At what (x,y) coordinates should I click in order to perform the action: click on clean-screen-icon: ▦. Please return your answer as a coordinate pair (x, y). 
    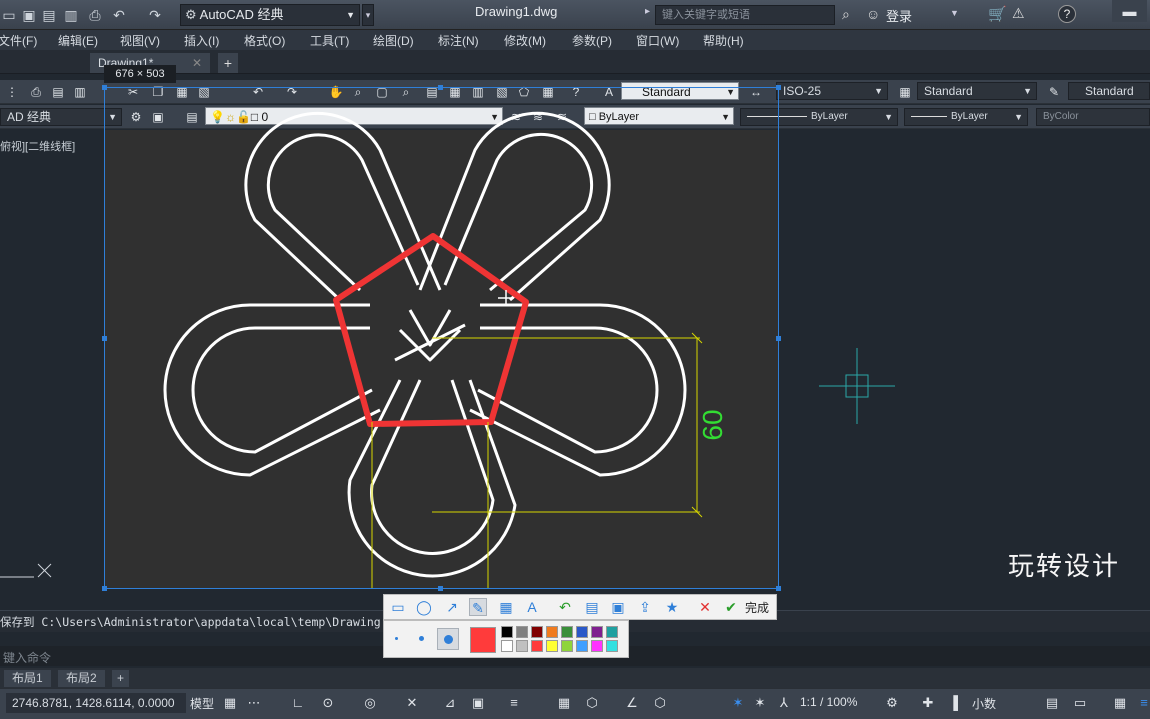
    Looking at the image, I should click on (1120, 703).